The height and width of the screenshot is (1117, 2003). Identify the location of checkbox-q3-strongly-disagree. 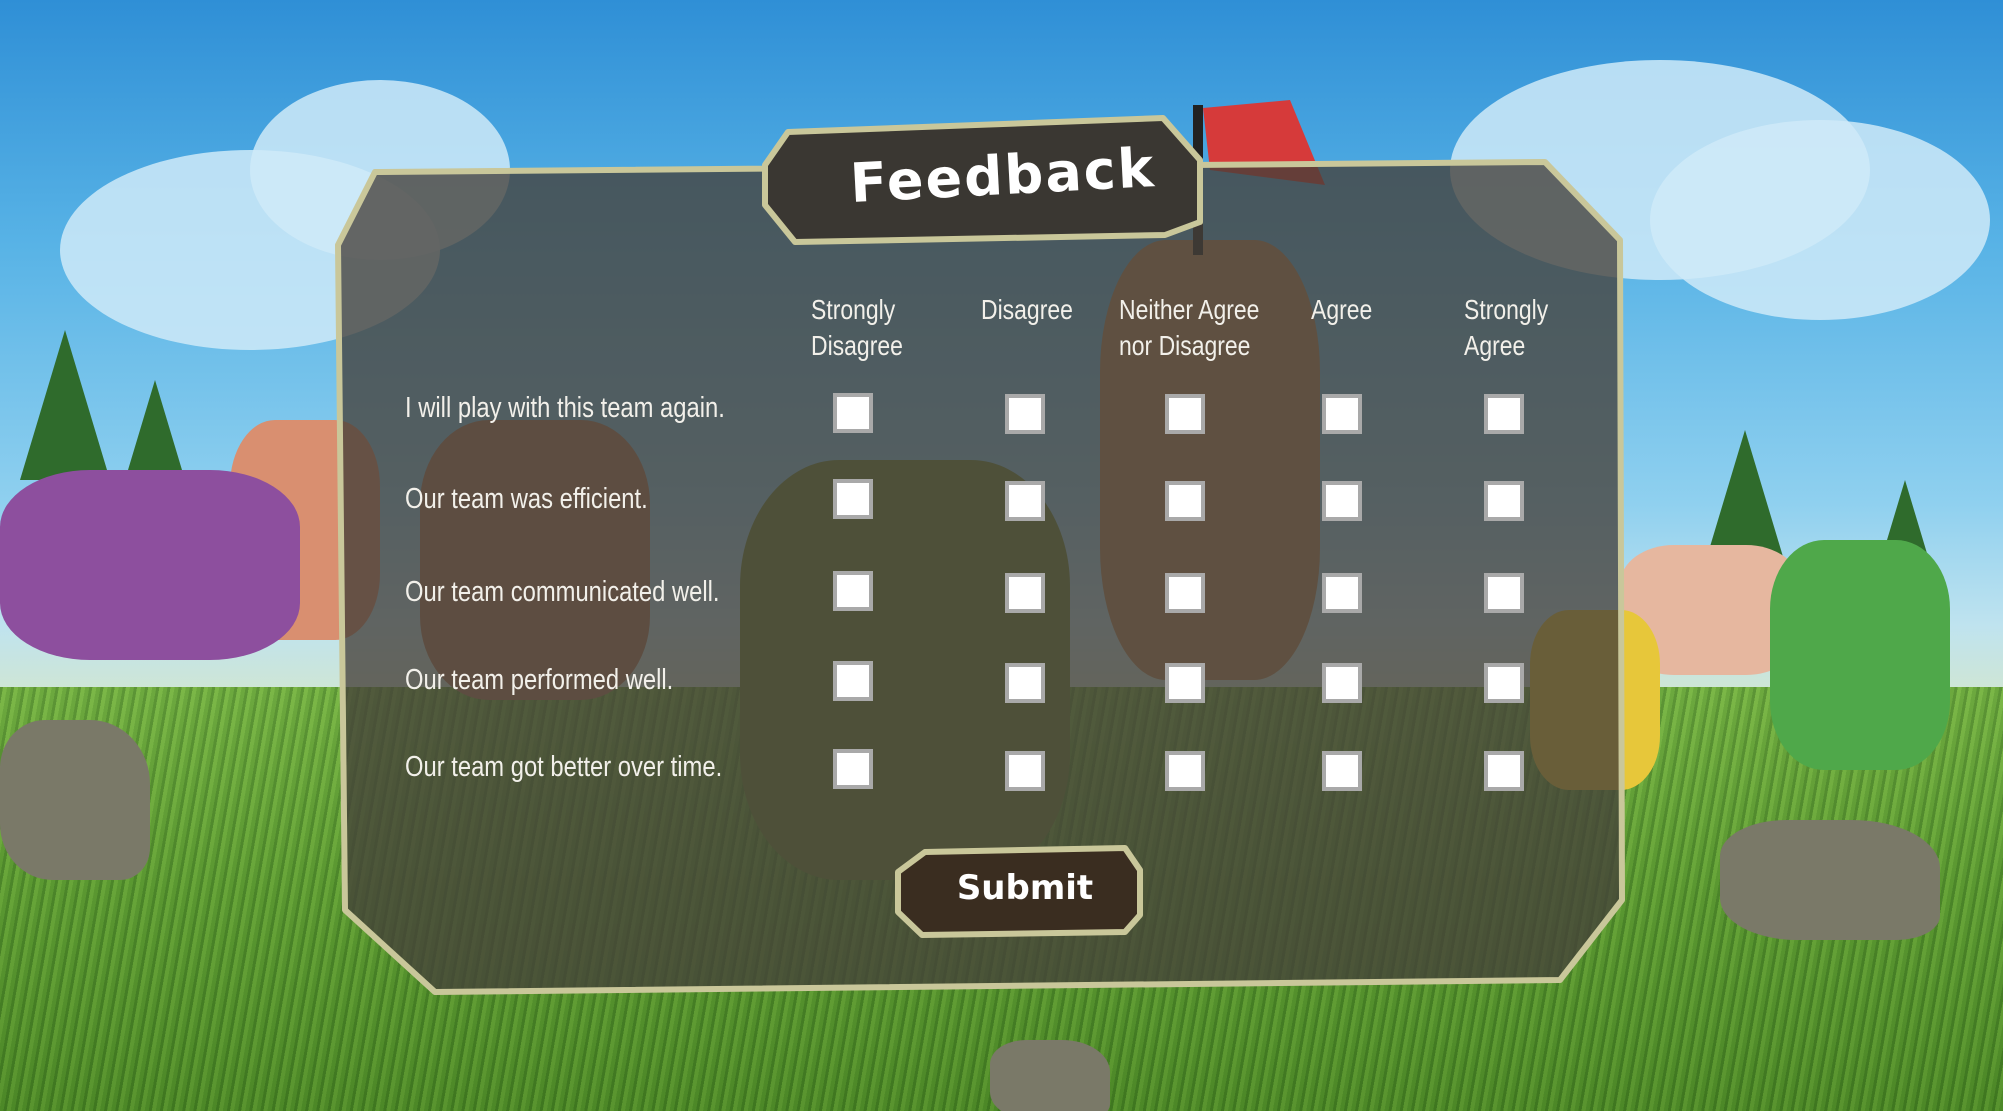
(853, 591).